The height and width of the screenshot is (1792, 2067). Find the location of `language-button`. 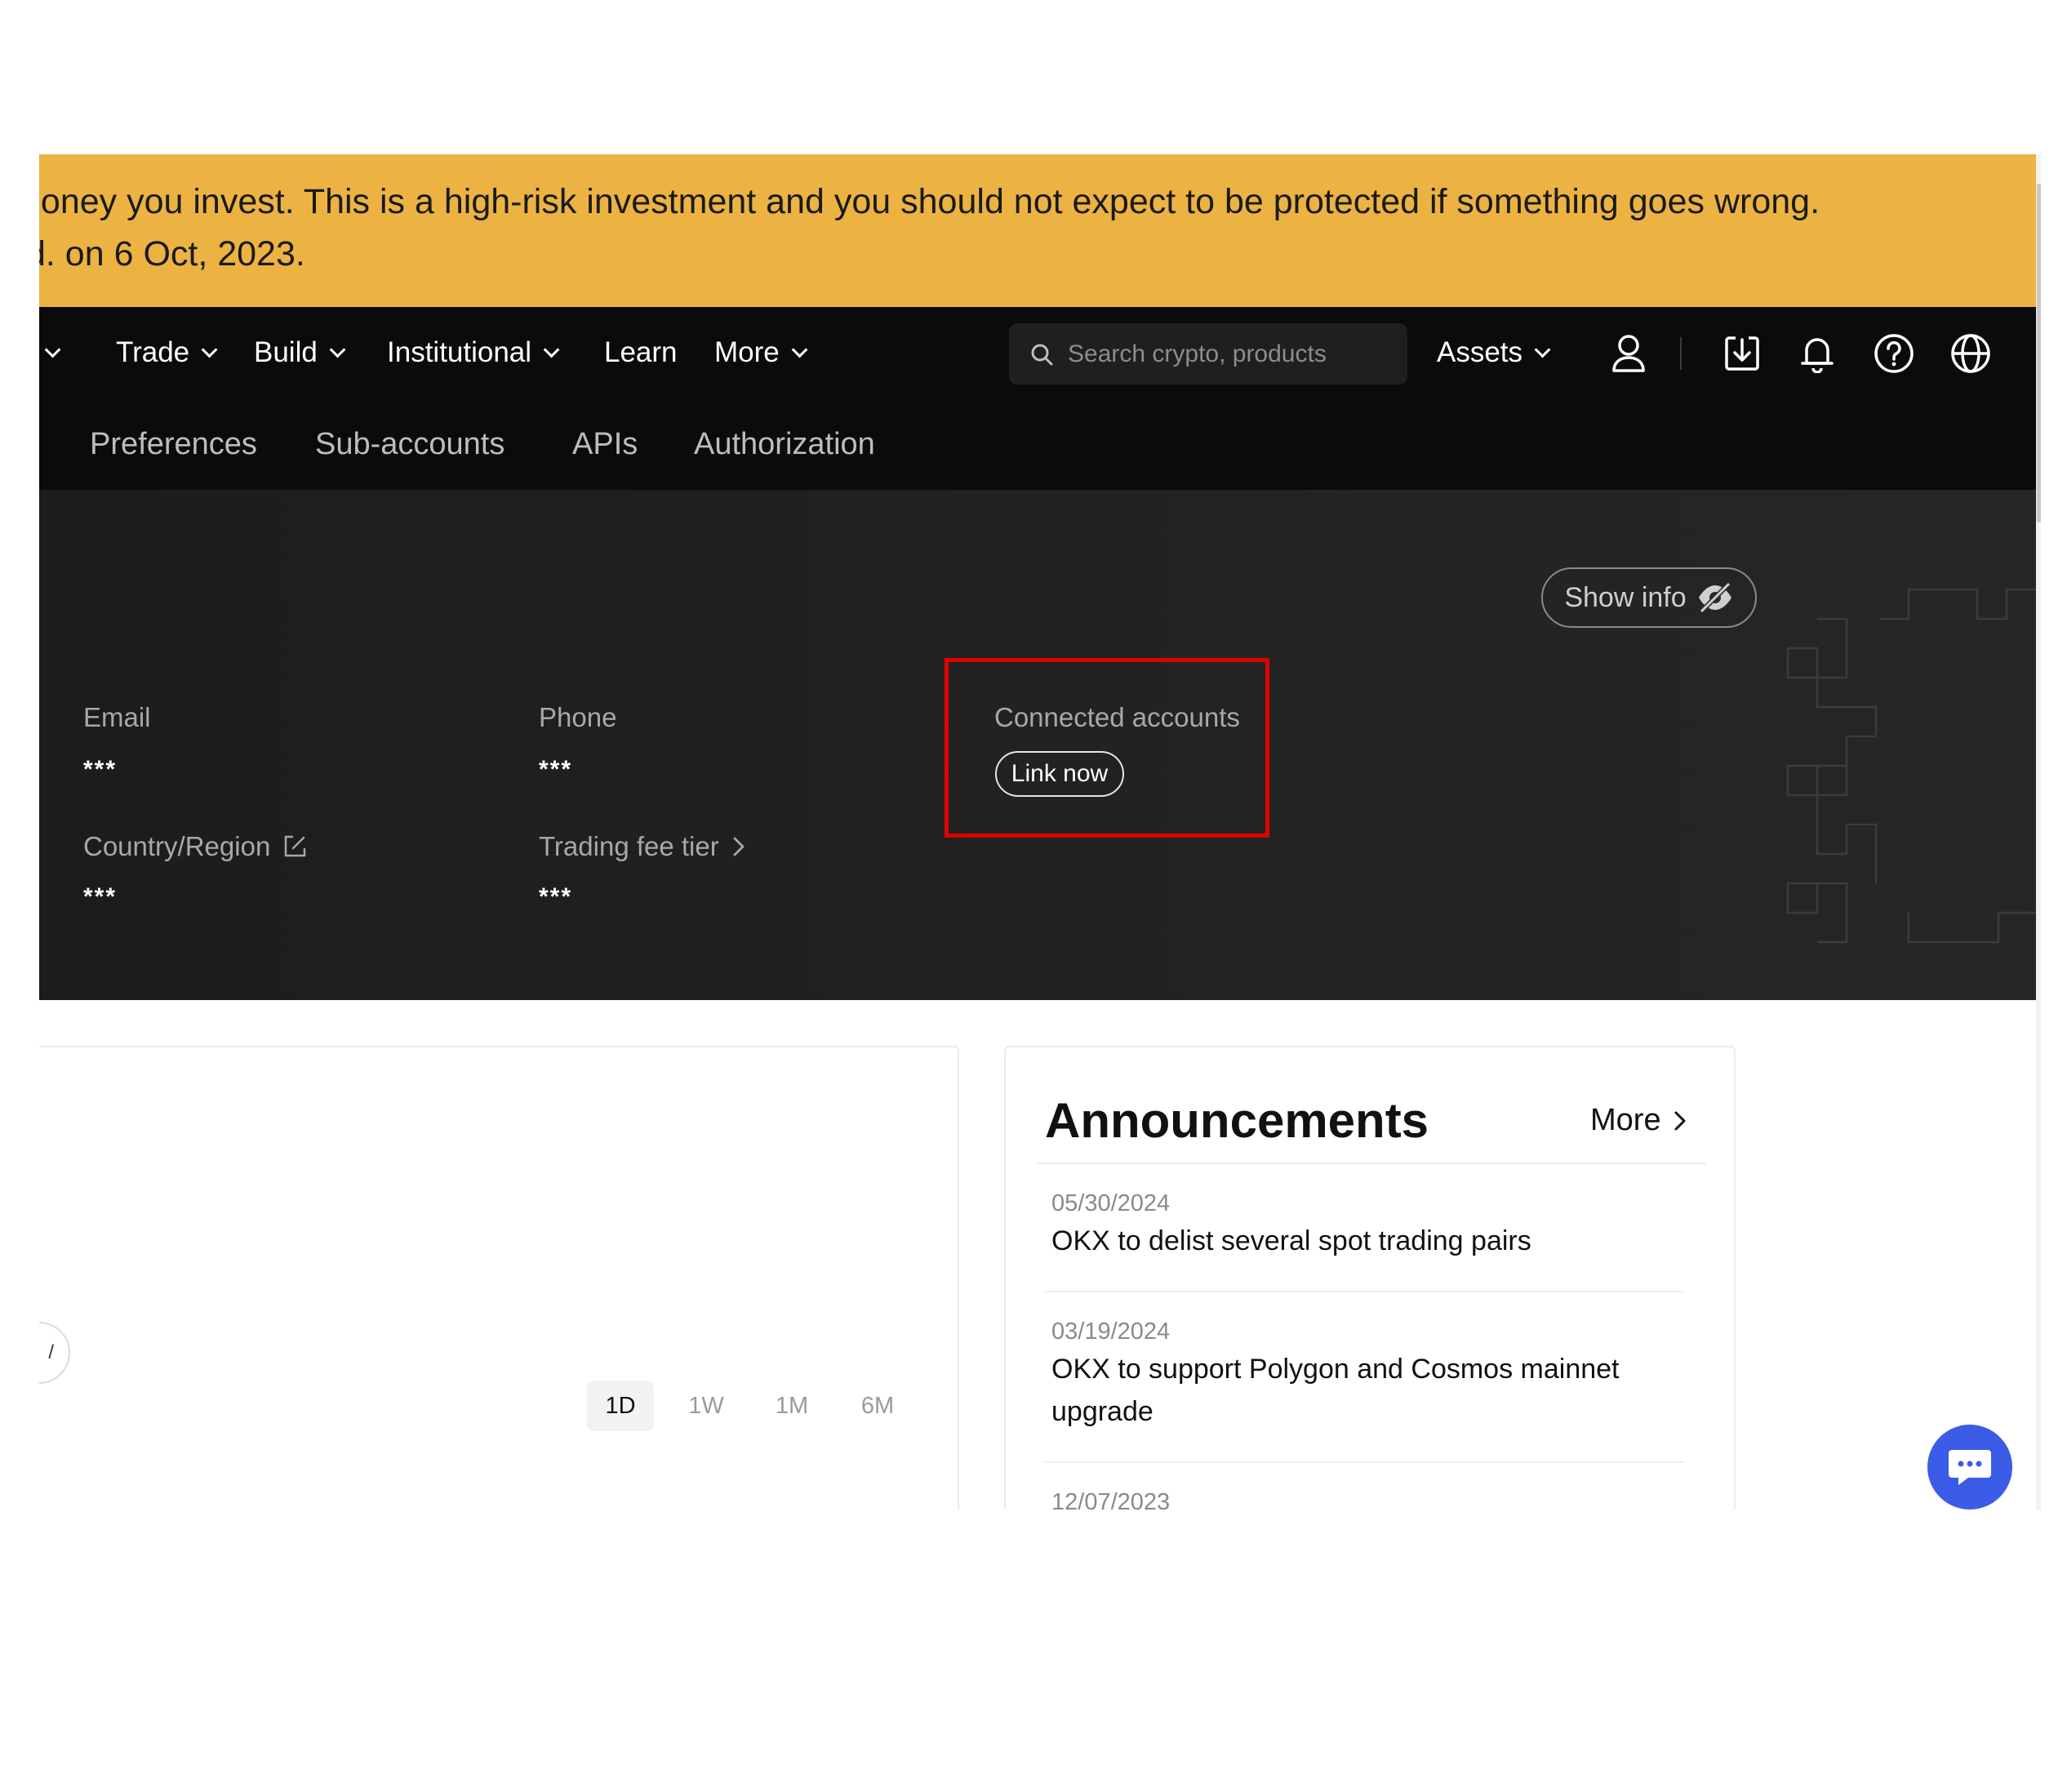

language-button is located at coordinates (1970, 353).